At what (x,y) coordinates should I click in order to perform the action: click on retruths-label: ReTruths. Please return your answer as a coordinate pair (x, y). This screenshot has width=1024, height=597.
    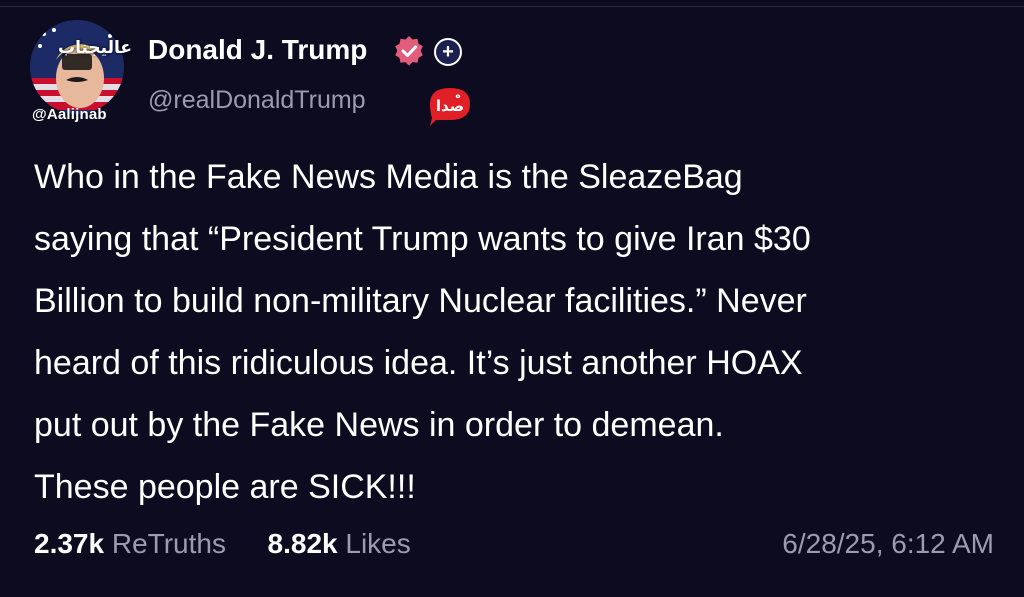
    Looking at the image, I should click on (168, 543).